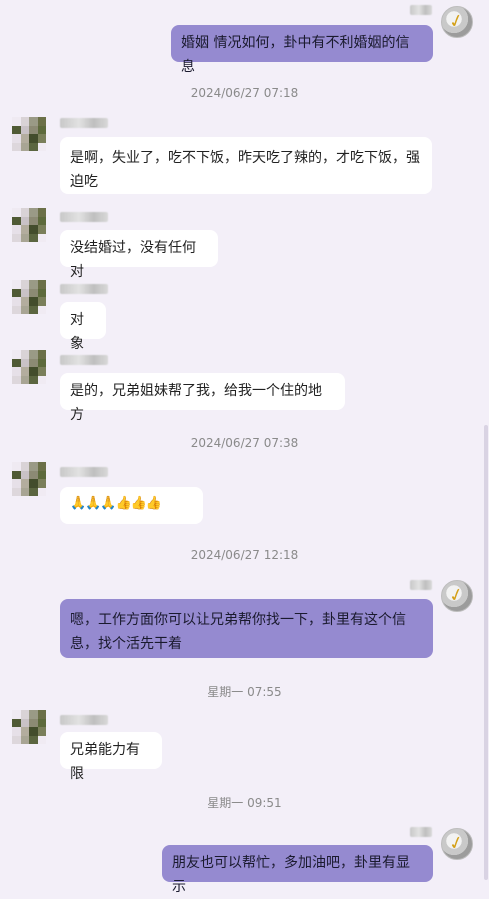  Describe the element at coordinates (111, 757) in the screenshot. I see `message-bubble-incoming: 兄弟能力有限` at that location.